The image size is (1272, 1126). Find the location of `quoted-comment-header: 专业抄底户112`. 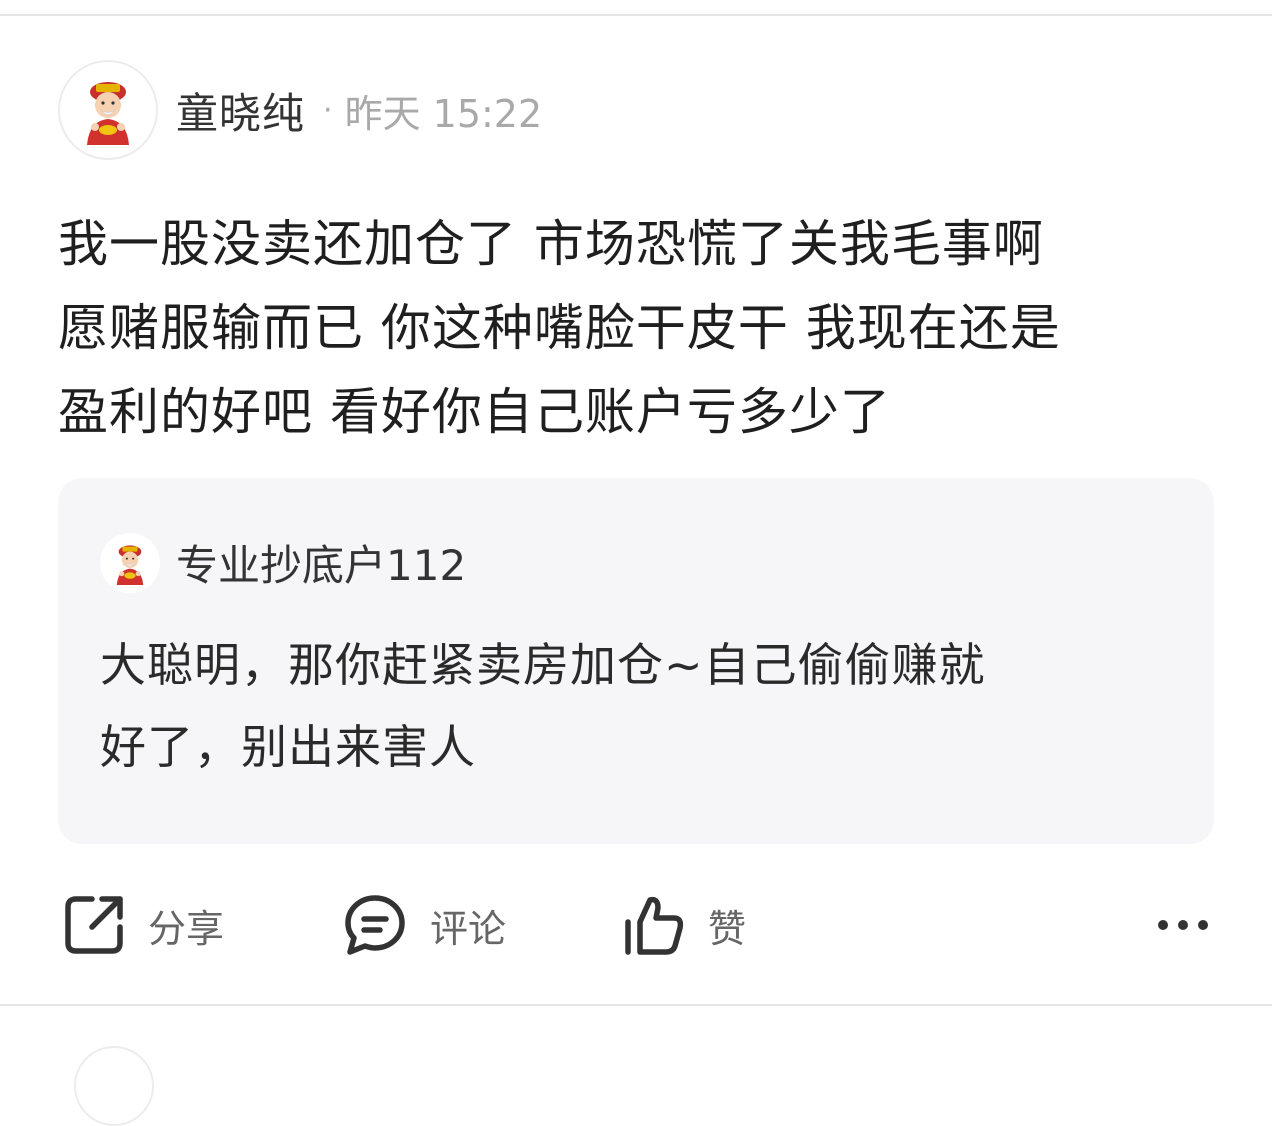

quoted-comment-header: 专业抄底户112 is located at coordinates (283, 562).